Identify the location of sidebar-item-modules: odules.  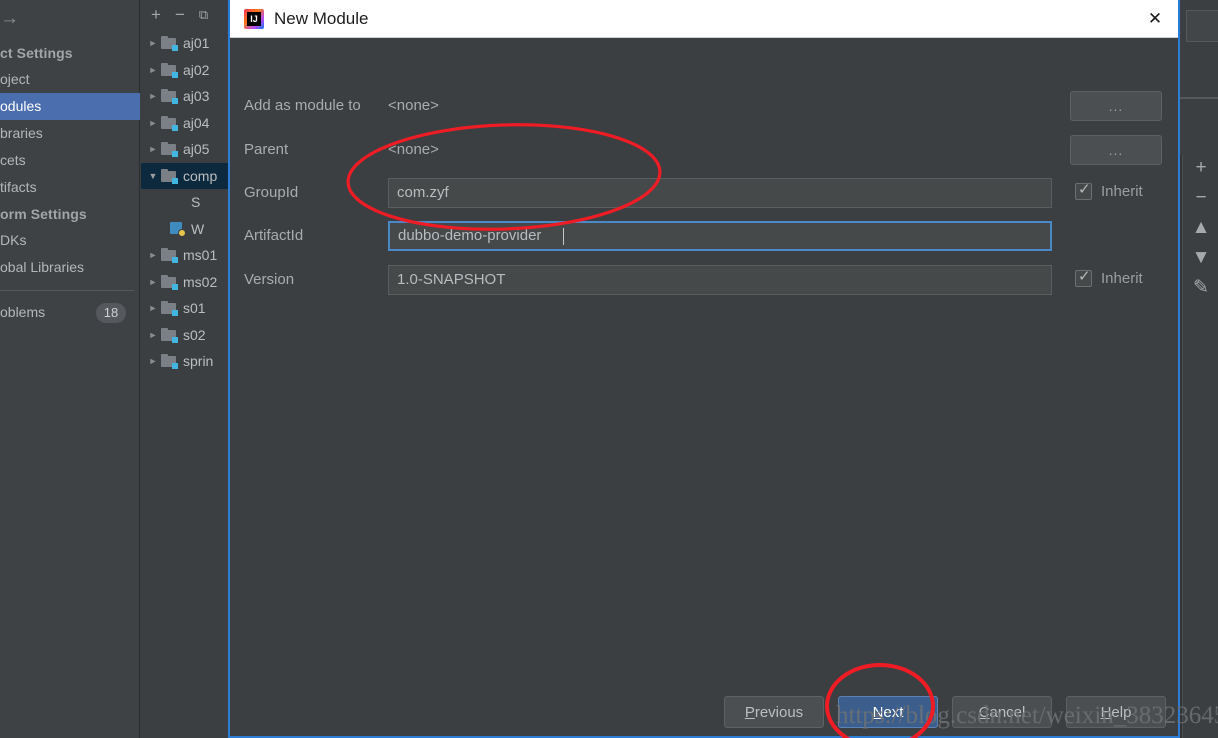
(70, 106).